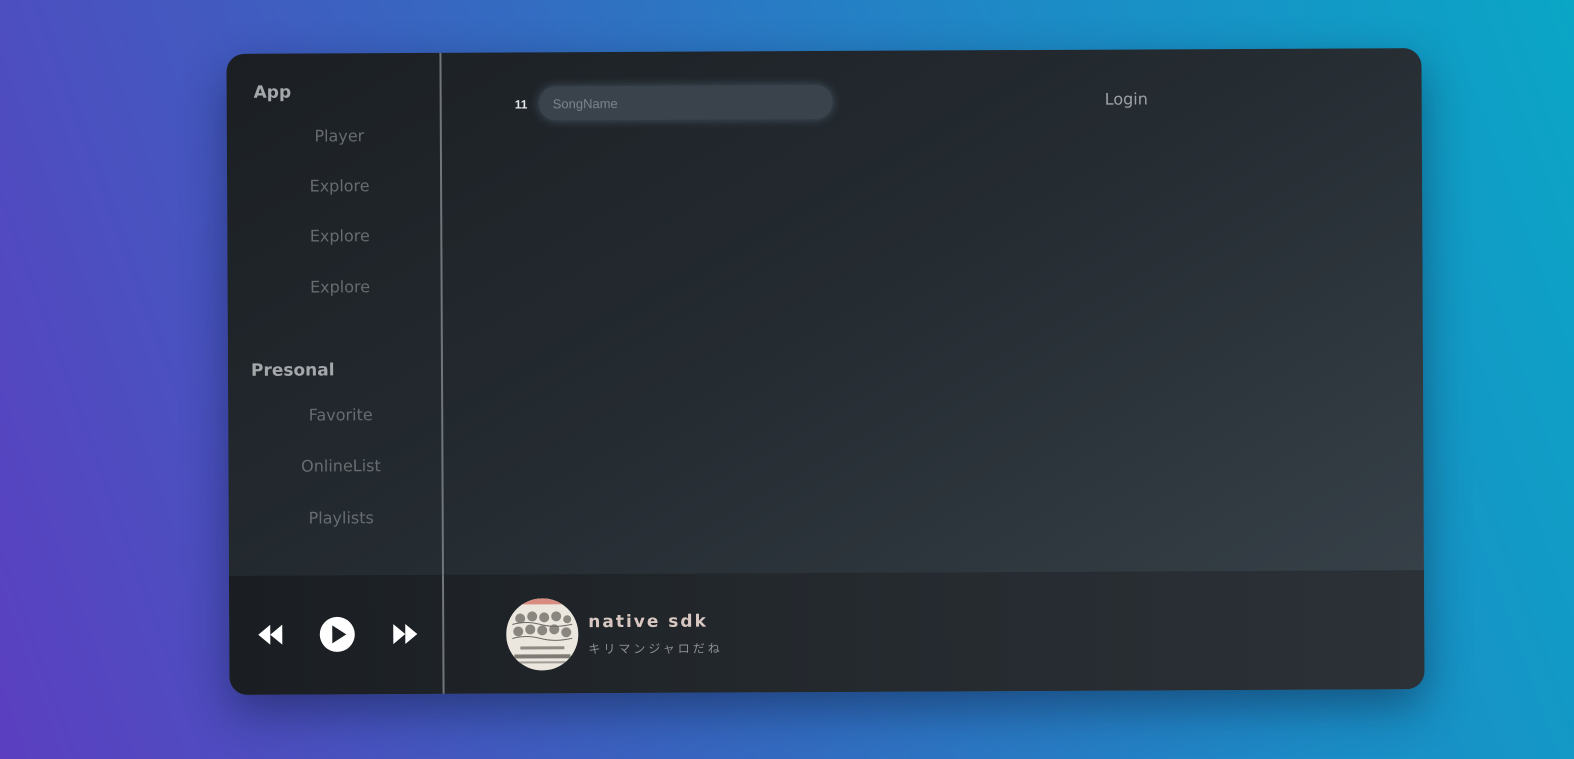  What do you see at coordinates (685, 102) in the screenshot?
I see `search-input` at bounding box center [685, 102].